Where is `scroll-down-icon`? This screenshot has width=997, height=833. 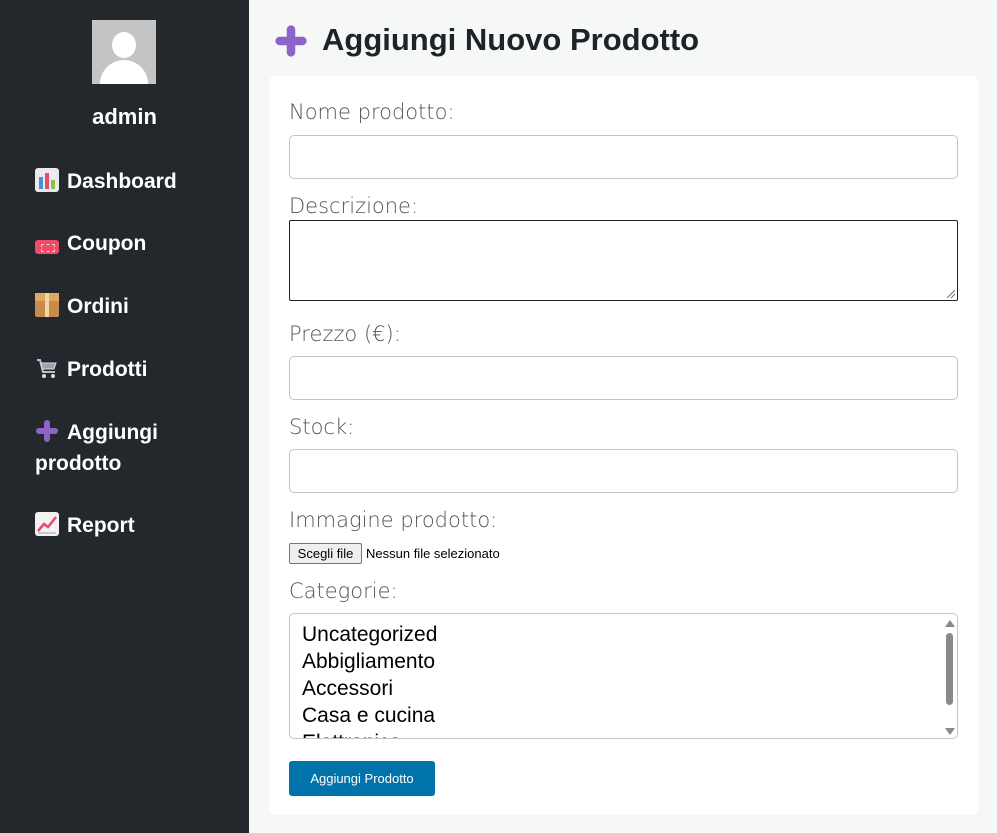
scroll-down-icon is located at coordinates (950, 731).